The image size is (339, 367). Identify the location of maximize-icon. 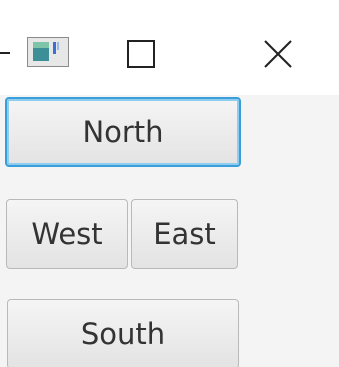
(141, 54).